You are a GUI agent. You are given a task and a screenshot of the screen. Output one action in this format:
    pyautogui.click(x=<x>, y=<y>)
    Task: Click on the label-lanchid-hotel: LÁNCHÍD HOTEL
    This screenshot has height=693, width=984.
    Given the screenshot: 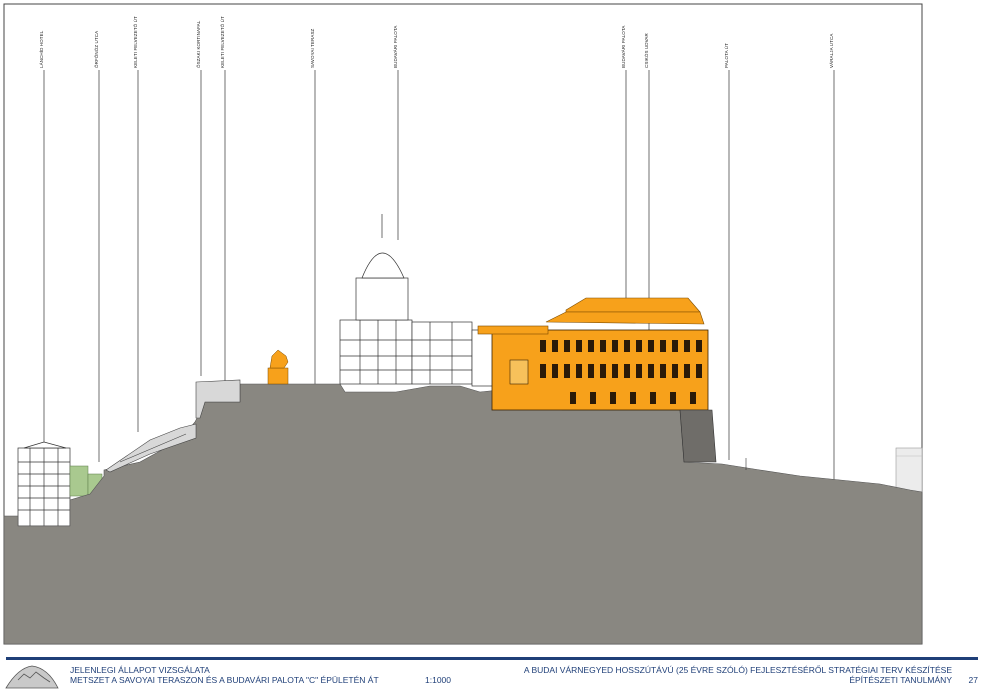 What is the action you would take?
    pyautogui.click(x=41, y=49)
    